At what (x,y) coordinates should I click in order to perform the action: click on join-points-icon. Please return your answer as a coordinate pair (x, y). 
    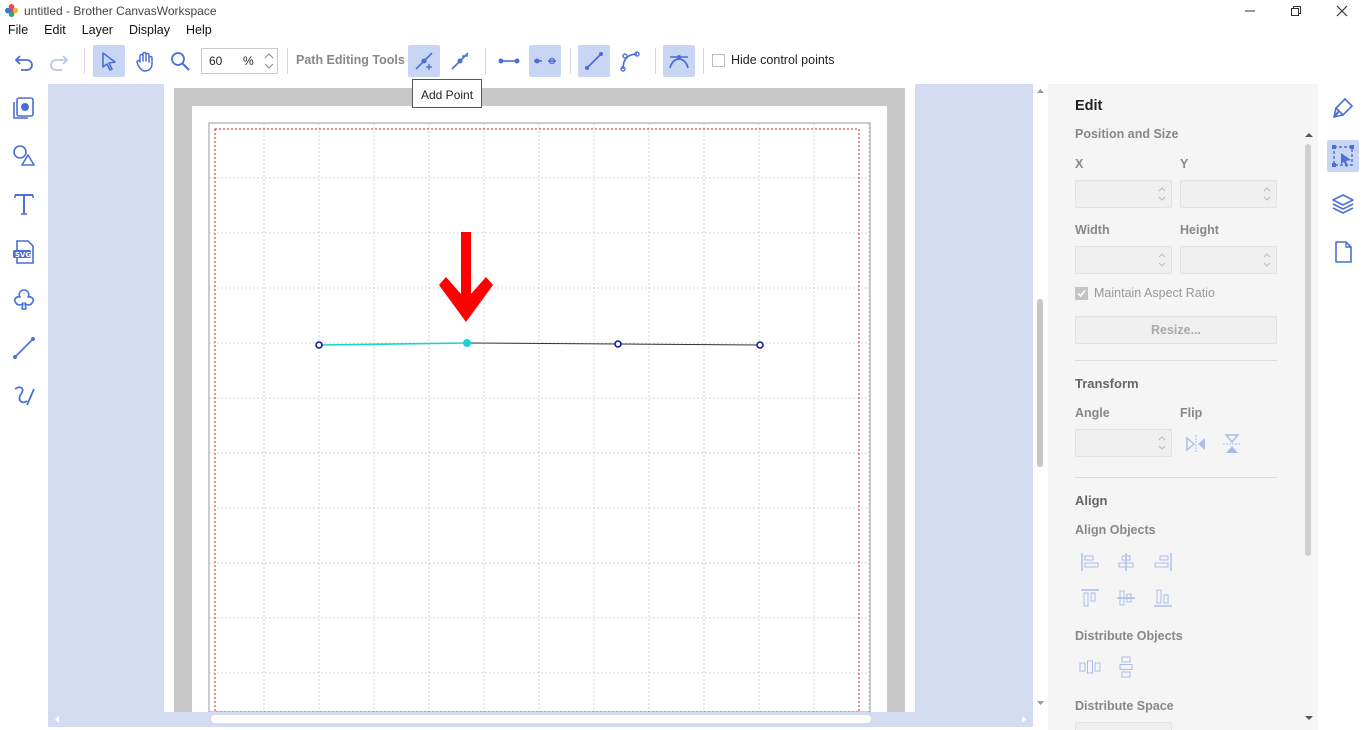
    Looking at the image, I should click on (509, 61).